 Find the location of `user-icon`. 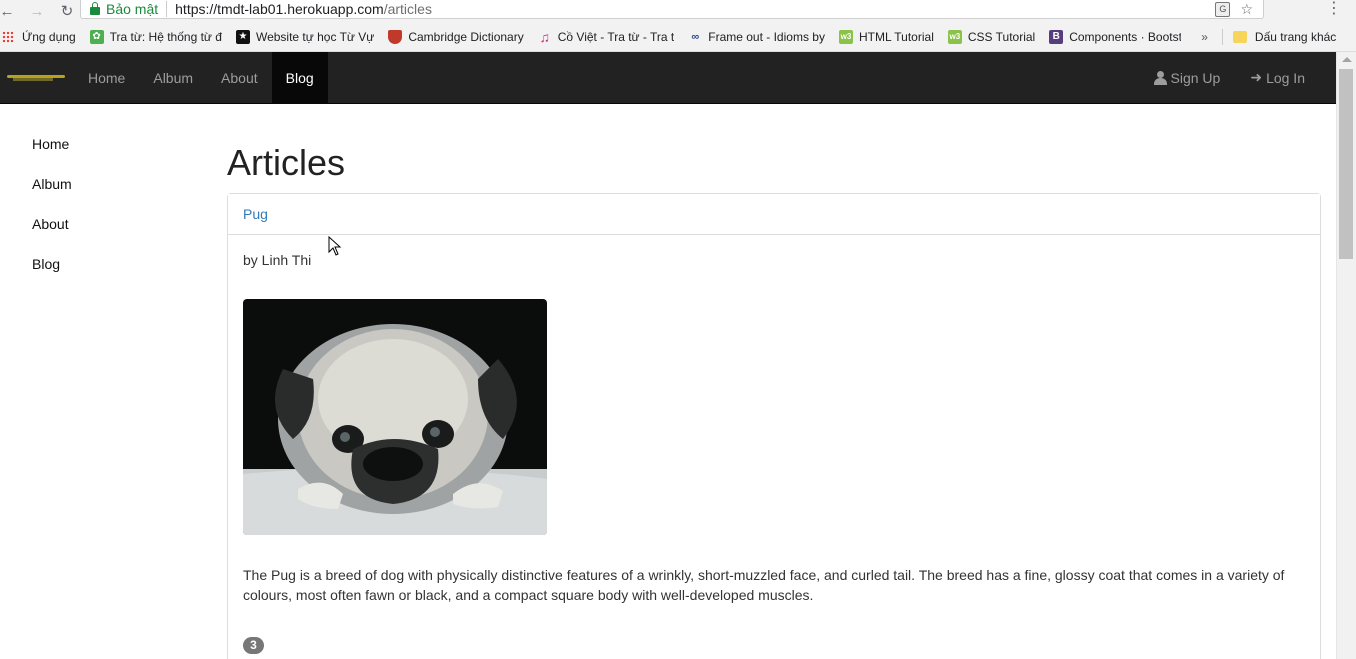

user-icon is located at coordinates (1160, 77).